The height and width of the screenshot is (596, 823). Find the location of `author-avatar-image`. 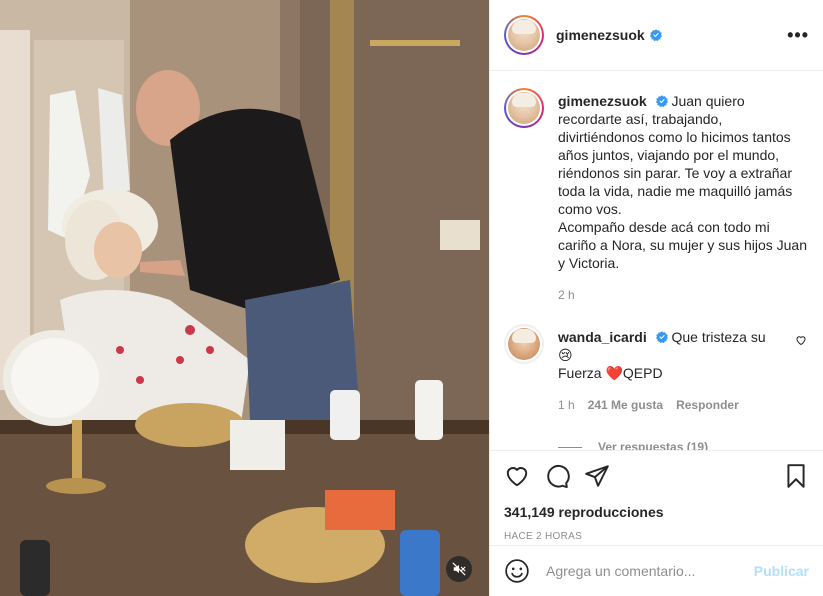

author-avatar-image is located at coordinates (524, 35).